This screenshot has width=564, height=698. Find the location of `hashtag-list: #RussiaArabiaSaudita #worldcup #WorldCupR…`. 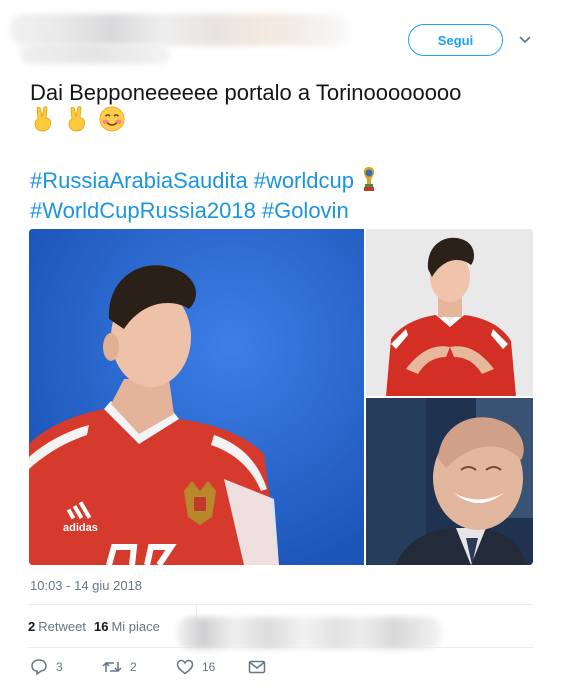

hashtag-list: #RussiaArabiaSaudita #worldcup #WorldCupR… is located at coordinates (285, 196).